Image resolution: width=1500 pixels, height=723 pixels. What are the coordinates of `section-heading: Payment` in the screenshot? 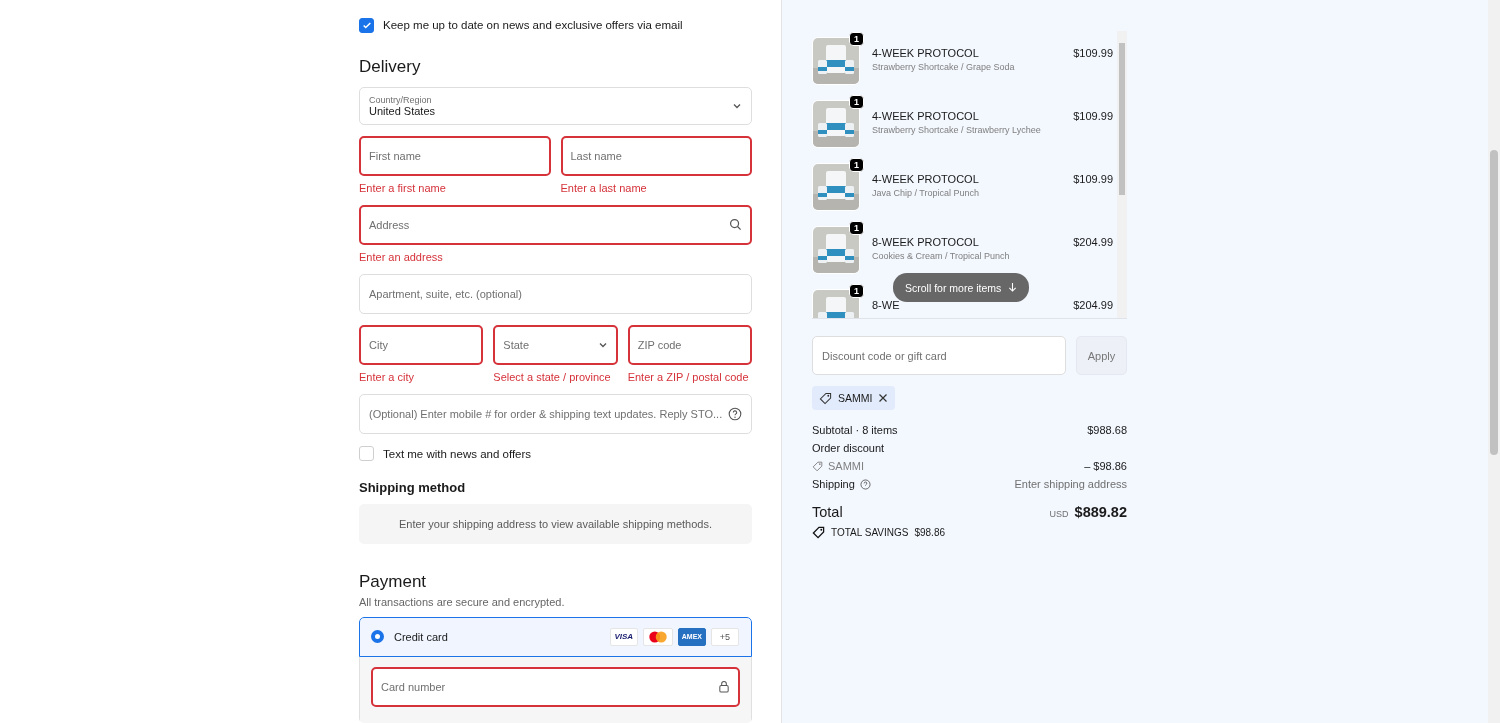 It's located at (393, 581).